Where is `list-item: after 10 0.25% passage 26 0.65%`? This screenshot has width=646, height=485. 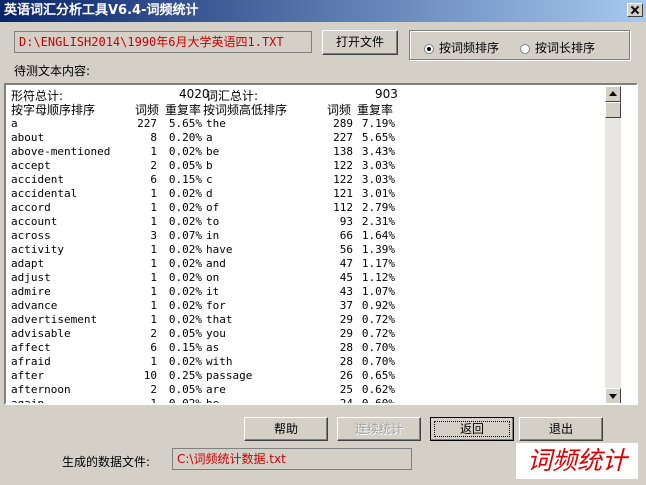 list-item: after 10 0.25% passage 26 0.65% is located at coordinates (315, 376).